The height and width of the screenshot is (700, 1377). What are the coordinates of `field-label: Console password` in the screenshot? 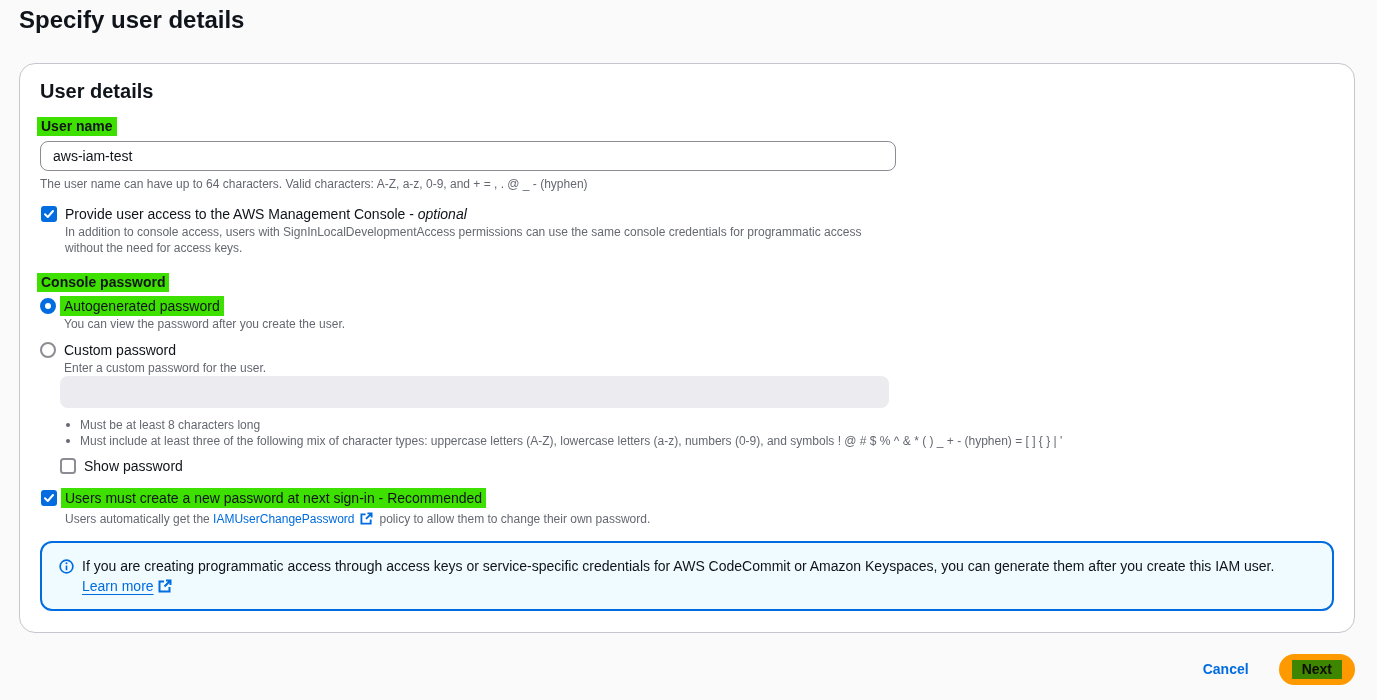 It's located at (103, 282).